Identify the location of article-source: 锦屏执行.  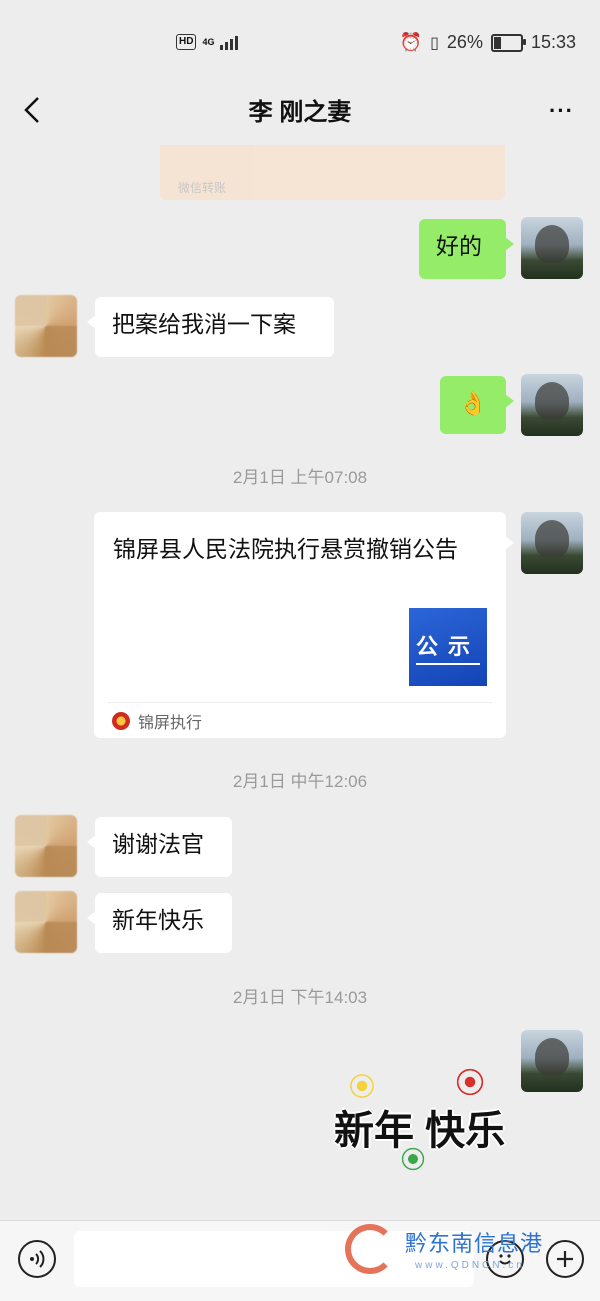
(157, 721).